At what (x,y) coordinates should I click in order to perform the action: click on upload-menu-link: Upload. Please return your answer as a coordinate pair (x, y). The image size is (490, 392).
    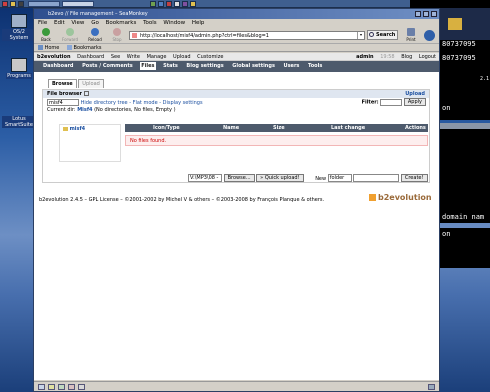
    Looking at the image, I should click on (182, 57).